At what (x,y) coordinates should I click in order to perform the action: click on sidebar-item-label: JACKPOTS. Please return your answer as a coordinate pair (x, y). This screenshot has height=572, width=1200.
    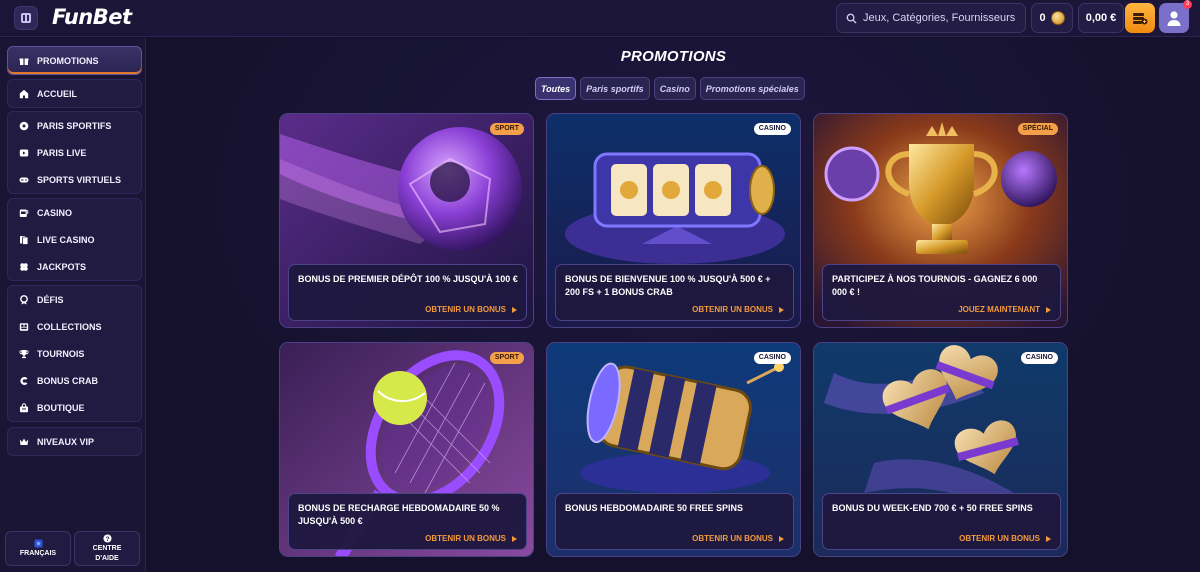
    Looking at the image, I should click on (62, 266).